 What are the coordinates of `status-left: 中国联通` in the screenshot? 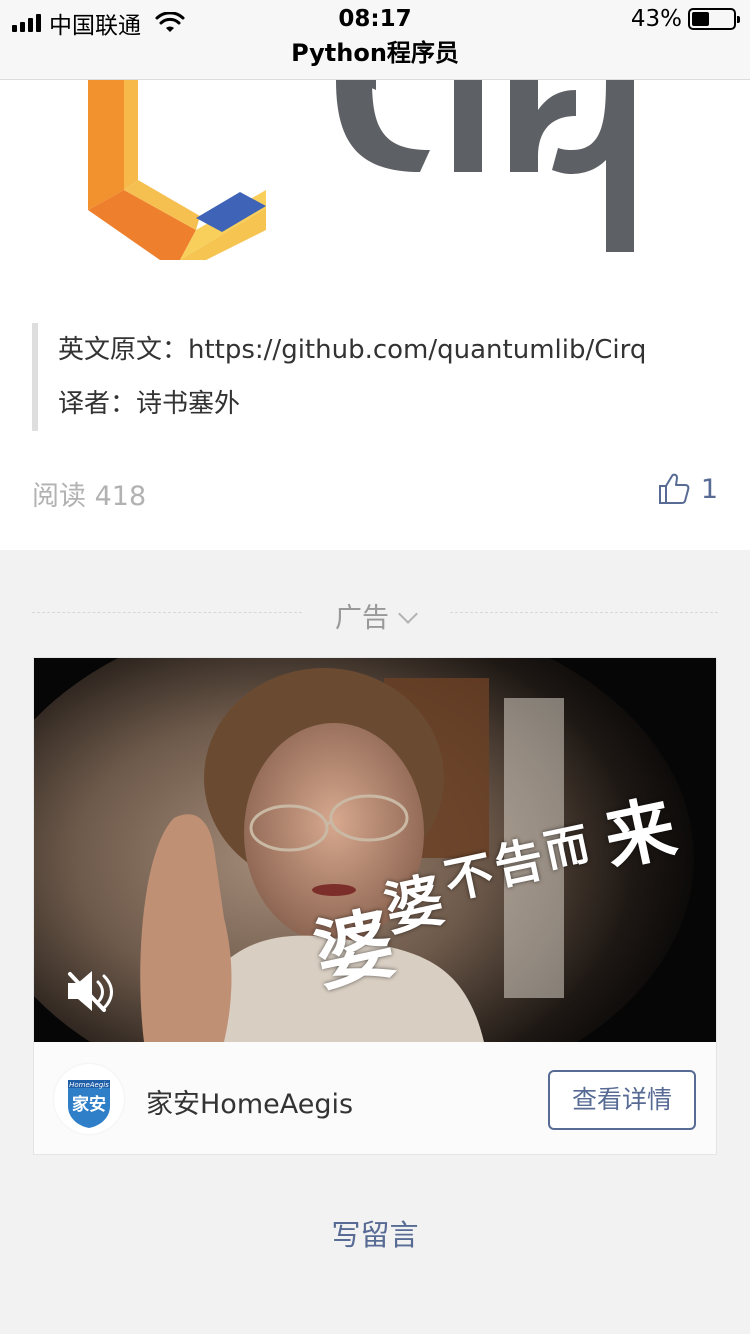 It's located at (98, 23).